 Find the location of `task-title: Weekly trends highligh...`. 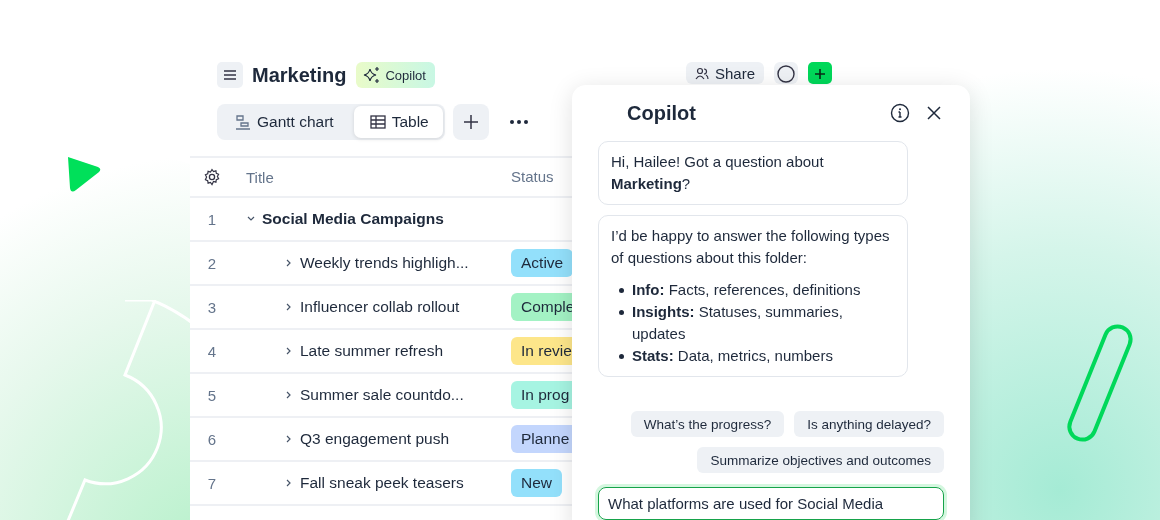

task-title: Weekly trends highligh... is located at coordinates (384, 263).